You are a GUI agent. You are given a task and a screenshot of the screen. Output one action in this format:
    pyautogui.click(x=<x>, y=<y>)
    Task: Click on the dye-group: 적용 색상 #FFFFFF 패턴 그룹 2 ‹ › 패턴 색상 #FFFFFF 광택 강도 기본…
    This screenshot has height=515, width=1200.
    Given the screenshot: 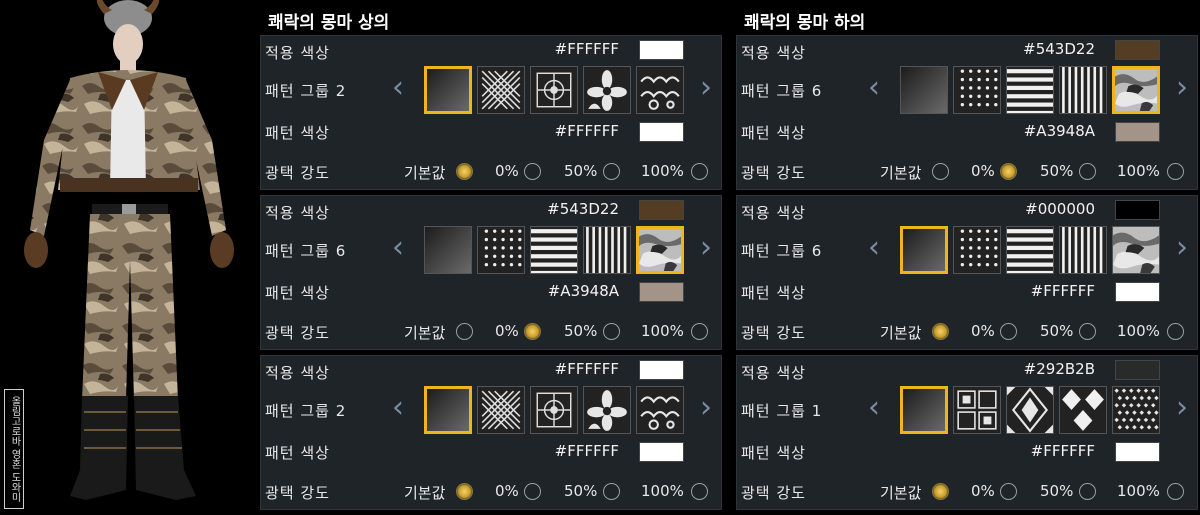 What is the action you would take?
    pyautogui.click(x=491, y=112)
    